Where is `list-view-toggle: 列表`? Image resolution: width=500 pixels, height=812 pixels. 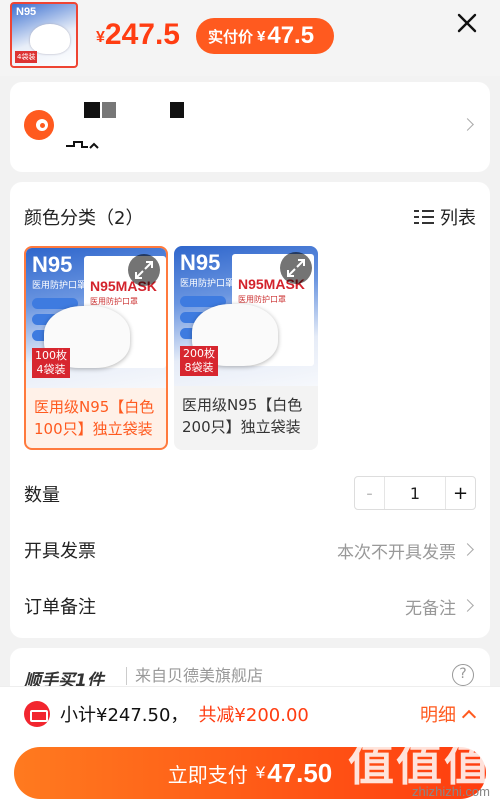
list-view-toggle: 列表 is located at coordinates (445, 217).